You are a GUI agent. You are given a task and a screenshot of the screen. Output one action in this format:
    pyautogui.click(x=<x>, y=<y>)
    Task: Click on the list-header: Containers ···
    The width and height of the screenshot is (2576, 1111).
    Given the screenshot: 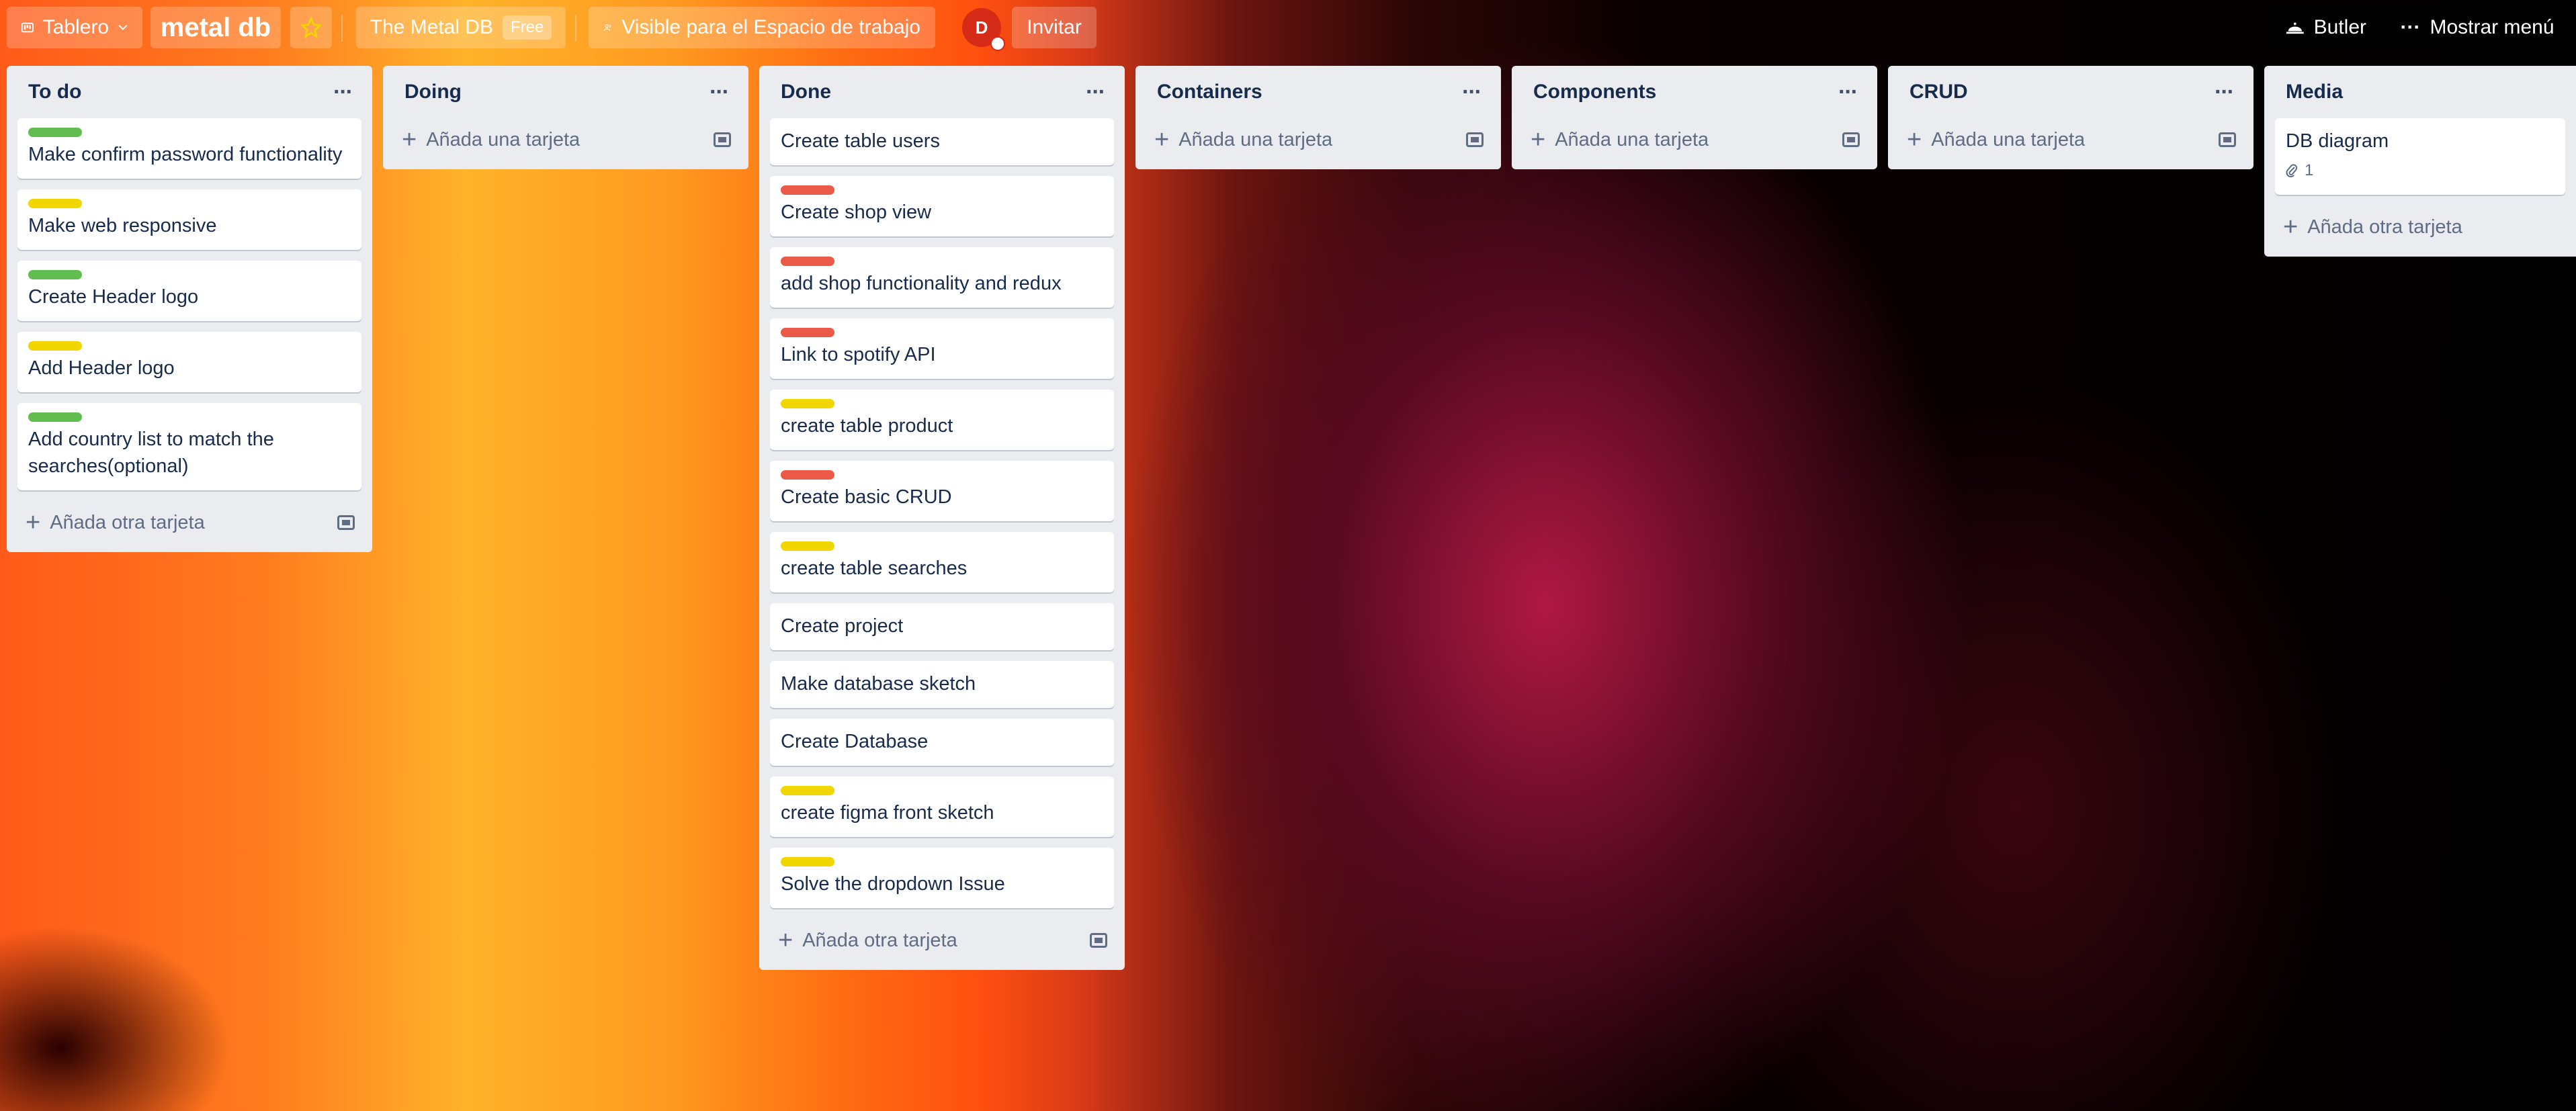 What is the action you would take?
    pyautogui.click(x=1318, y=92)
    